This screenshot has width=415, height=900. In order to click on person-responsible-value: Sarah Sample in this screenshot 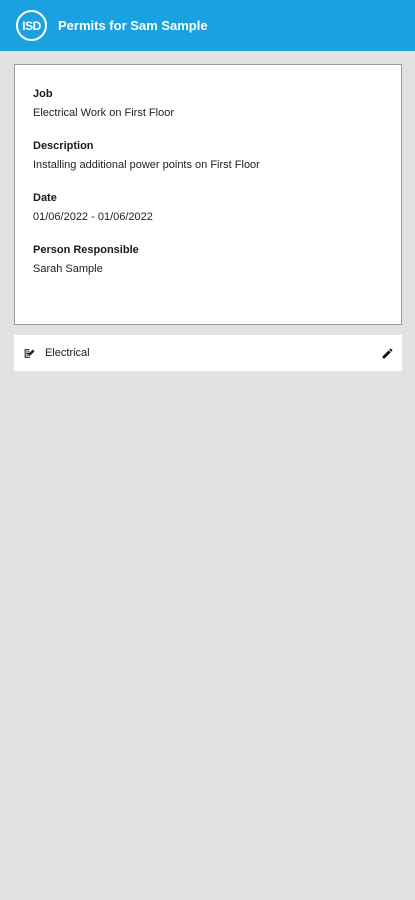, I will do `click(68, 269)`.